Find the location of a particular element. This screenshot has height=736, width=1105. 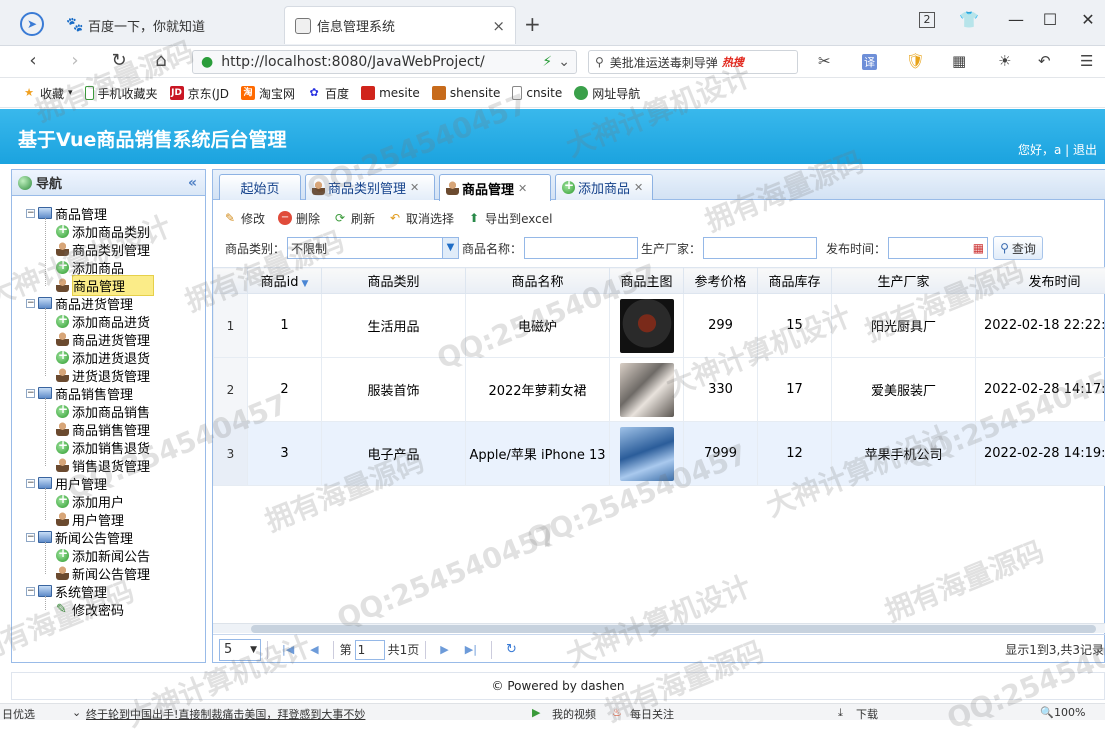

close-window-icon: ✕ is located at coordinates (1088, 19).